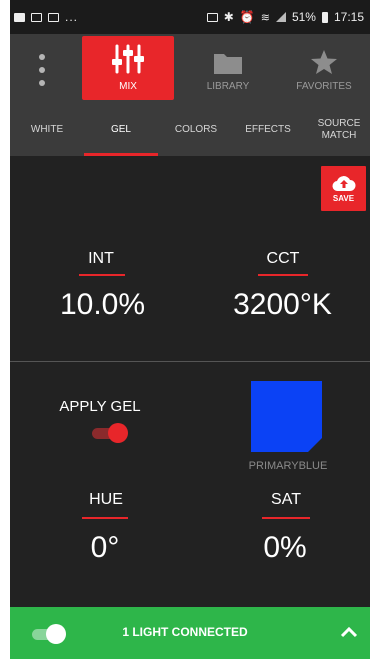 This screenshot has width=371, height=659. Describe the element at coordinates (303, 17) in the screenshot. I see `battery-percent: 51%` at that location.